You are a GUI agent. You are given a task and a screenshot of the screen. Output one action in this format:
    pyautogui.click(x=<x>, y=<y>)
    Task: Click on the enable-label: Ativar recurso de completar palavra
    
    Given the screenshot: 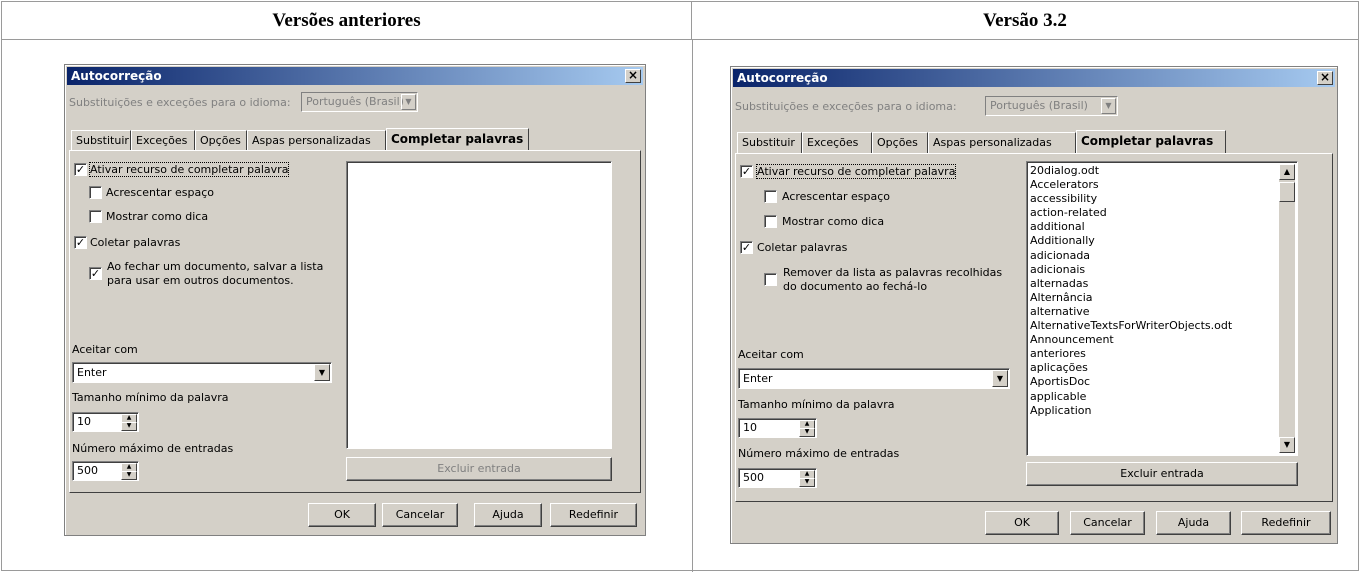 What is the action you would take?
    pyautogui.click(x=856, y=171)
    